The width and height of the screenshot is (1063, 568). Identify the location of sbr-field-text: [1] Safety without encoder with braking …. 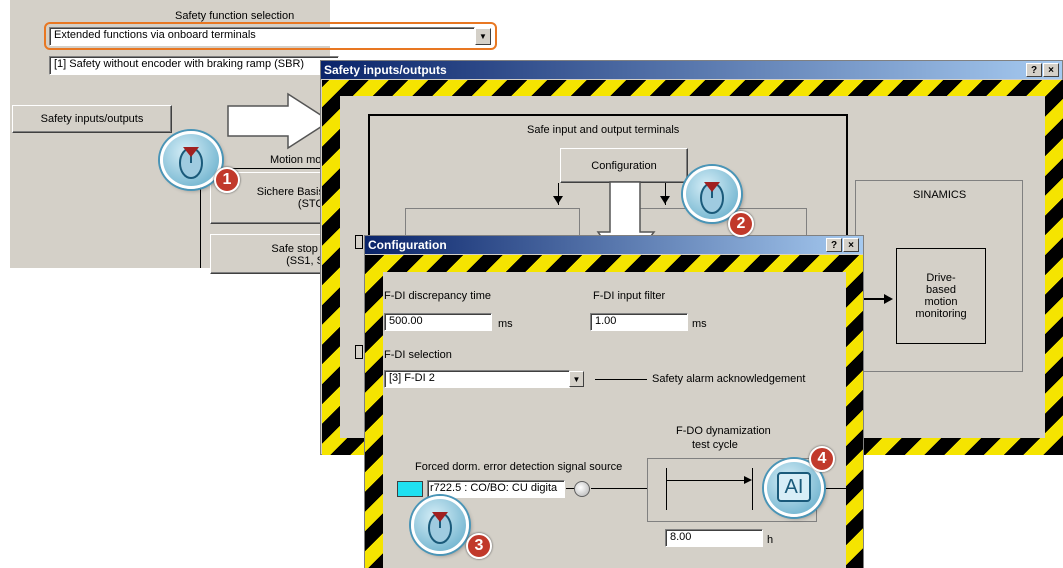
(179, 64).